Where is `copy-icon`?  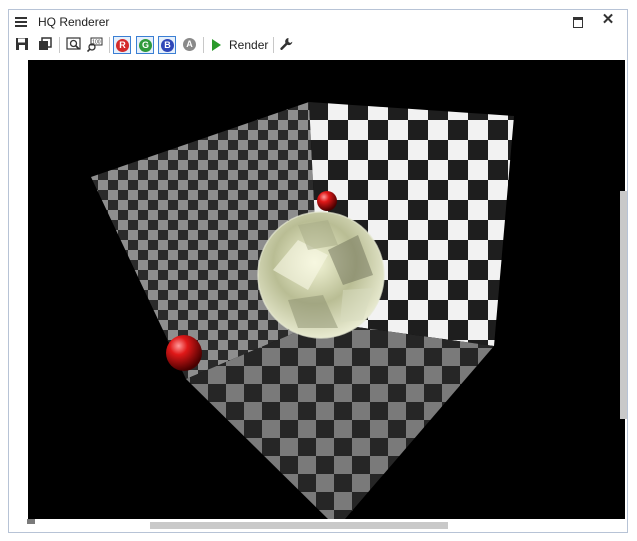
copy-icon is located at coordinates (45, 43).